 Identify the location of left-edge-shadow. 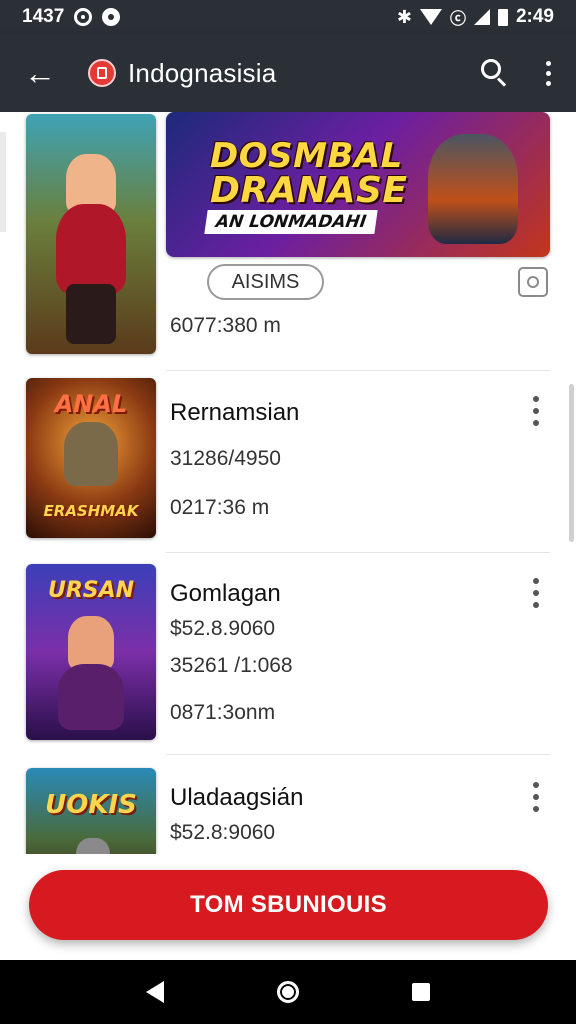
(3, 182).